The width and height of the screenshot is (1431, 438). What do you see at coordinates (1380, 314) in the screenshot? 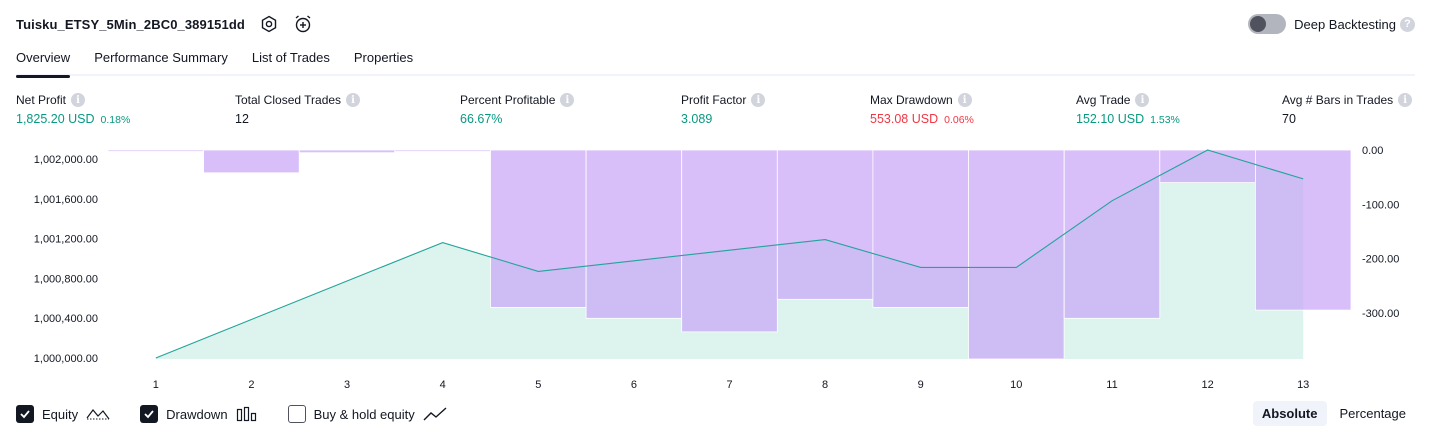
I see `right-axis-tick-label: -300.00` at bounding box center [1380, 314].